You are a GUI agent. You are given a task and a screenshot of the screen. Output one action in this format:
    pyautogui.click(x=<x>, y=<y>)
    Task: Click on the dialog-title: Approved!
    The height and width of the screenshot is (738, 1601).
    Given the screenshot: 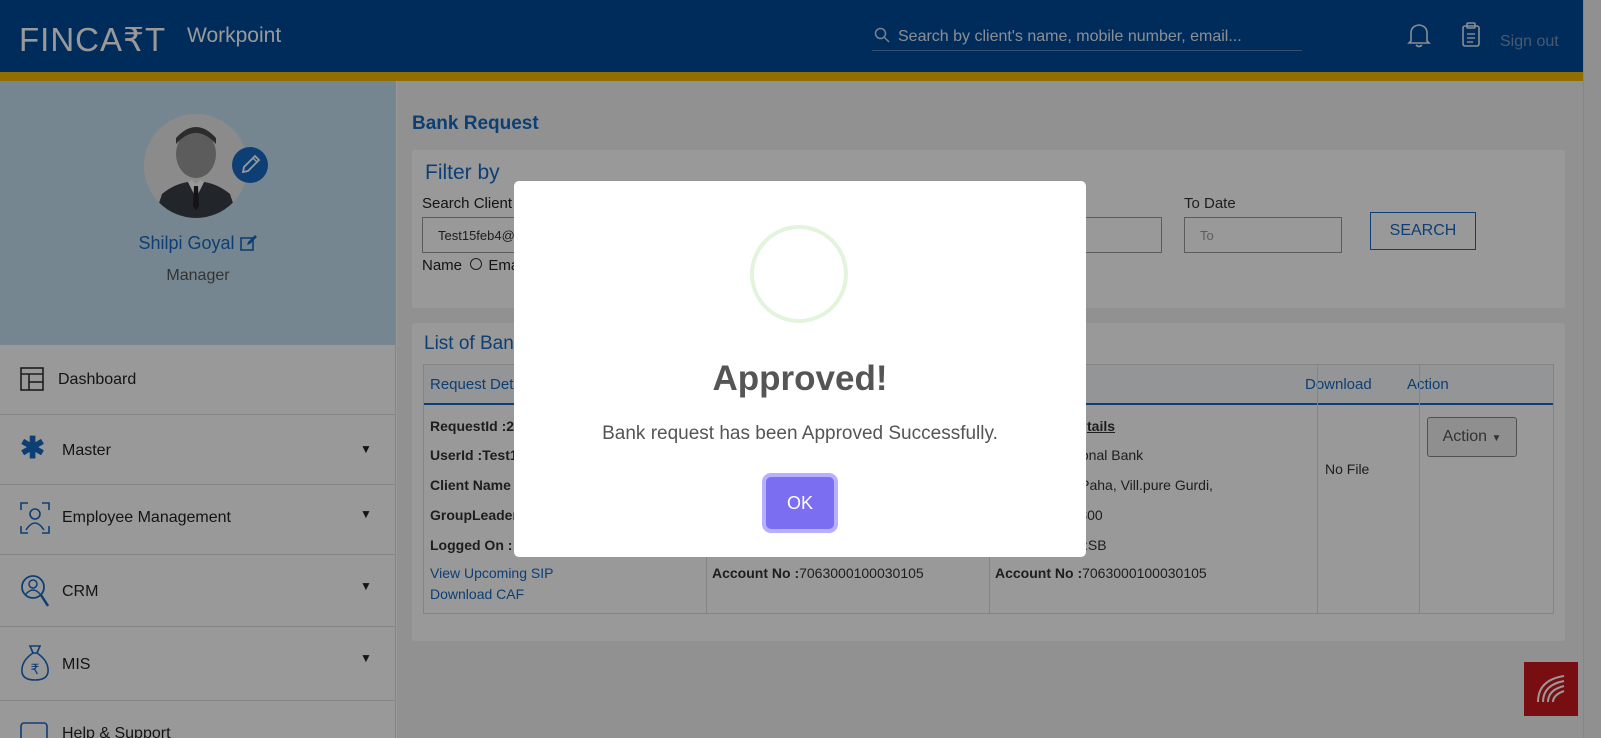 What is the action you would take?
    pyautogui.click(x=800, y=378)
    